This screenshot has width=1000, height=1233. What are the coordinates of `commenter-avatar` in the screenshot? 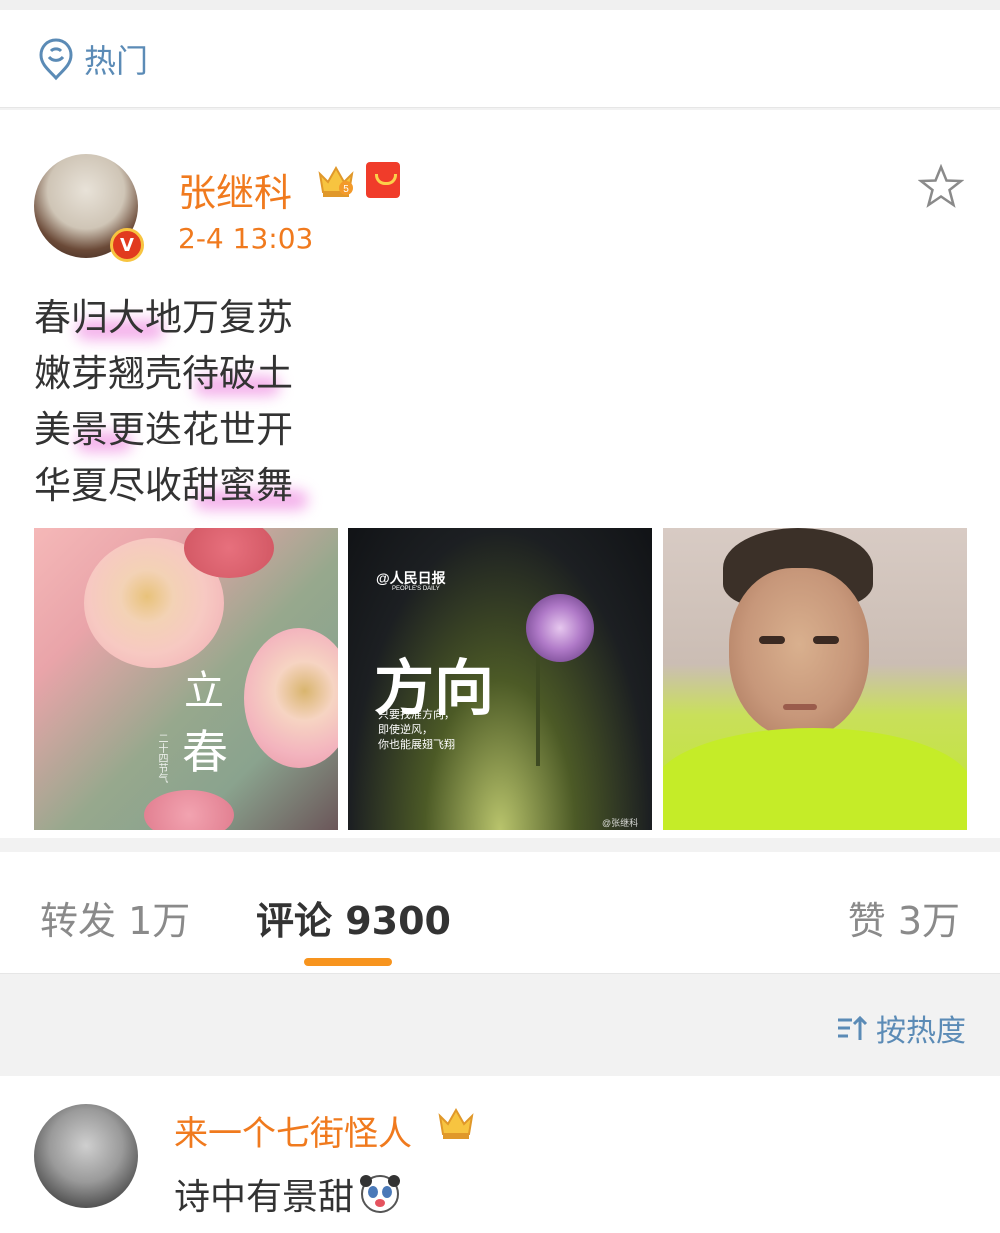 It's located at (86, 1156).